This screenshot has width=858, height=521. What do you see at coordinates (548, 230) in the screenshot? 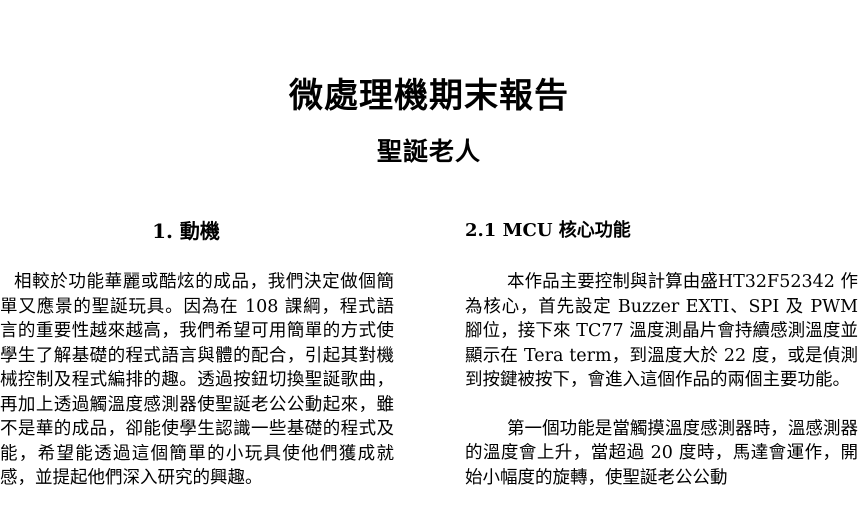
I see `section-heading-mcu-core: 2.1 MCU 核心功能` at bounding box center [548, 230].